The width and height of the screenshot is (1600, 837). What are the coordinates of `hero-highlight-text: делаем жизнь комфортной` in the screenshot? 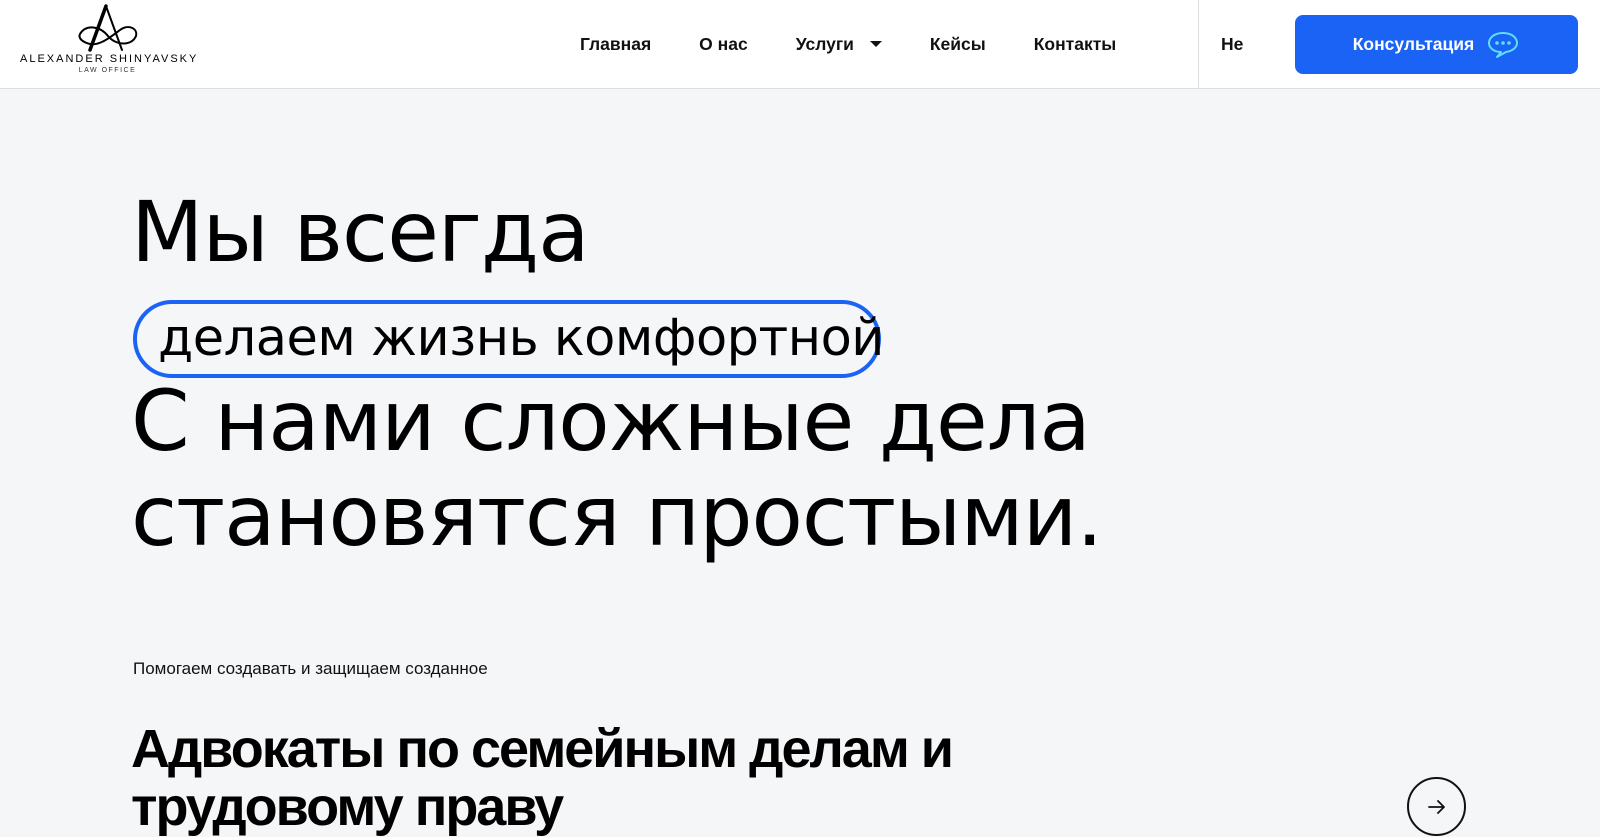 It's located at (521, 338).